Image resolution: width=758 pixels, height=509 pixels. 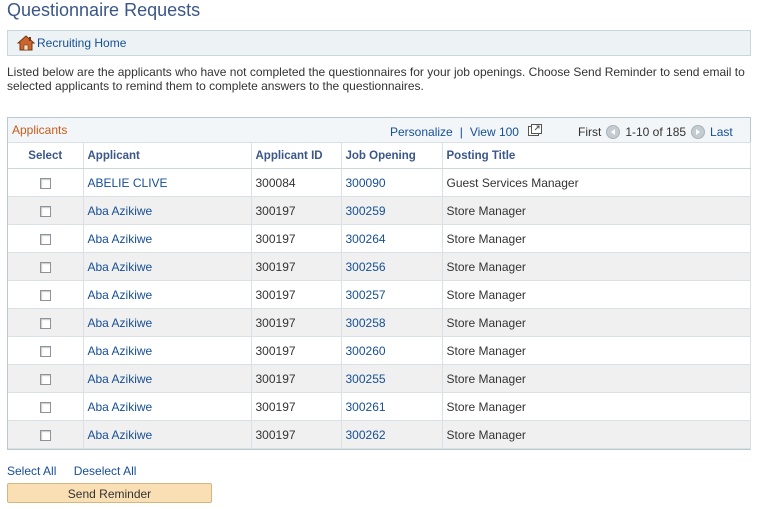 What do you see at coordinates (534, 130) in the screenshot?
I see `zoom-grid-icon` at bounding box center [534, 130].